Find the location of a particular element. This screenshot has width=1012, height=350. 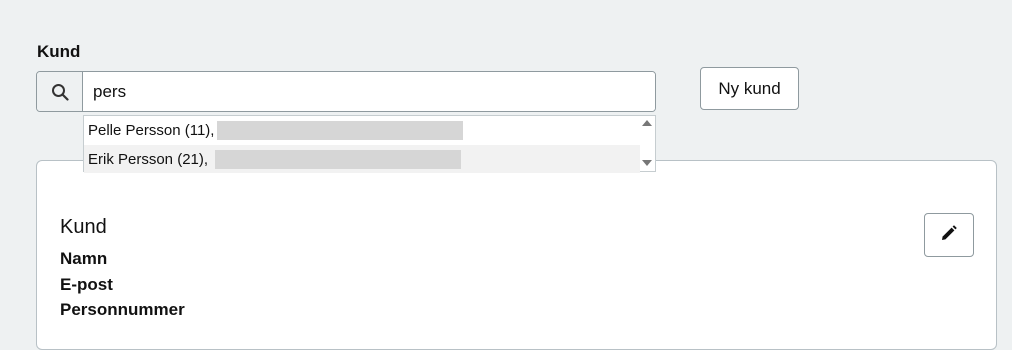

card-title: Kund is located at coordinates (83, 227).